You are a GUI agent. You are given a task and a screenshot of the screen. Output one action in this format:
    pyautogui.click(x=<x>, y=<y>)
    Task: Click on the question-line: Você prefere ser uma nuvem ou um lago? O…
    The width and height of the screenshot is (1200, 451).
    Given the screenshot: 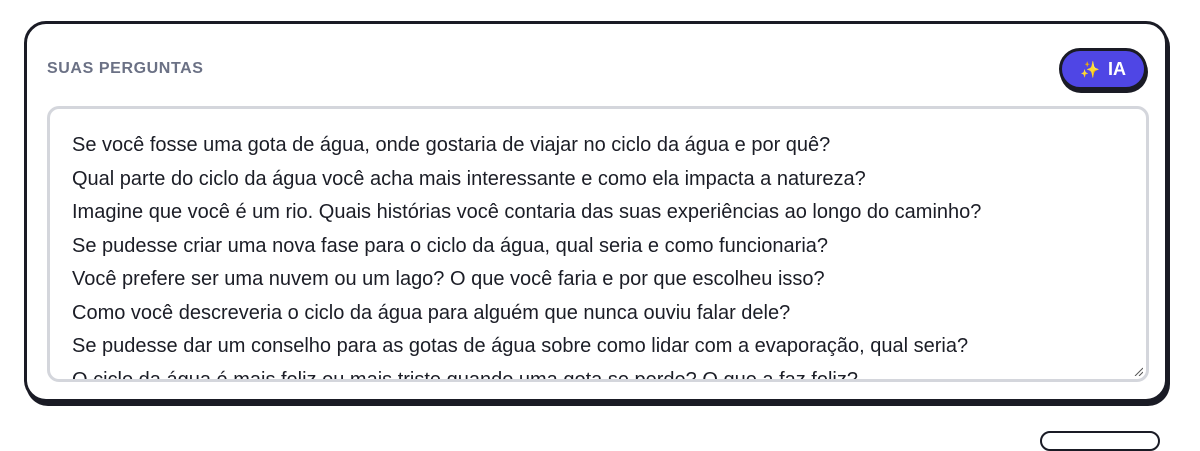 What is the action you would take?
    pyautogui.click(x=448, y=279)
    